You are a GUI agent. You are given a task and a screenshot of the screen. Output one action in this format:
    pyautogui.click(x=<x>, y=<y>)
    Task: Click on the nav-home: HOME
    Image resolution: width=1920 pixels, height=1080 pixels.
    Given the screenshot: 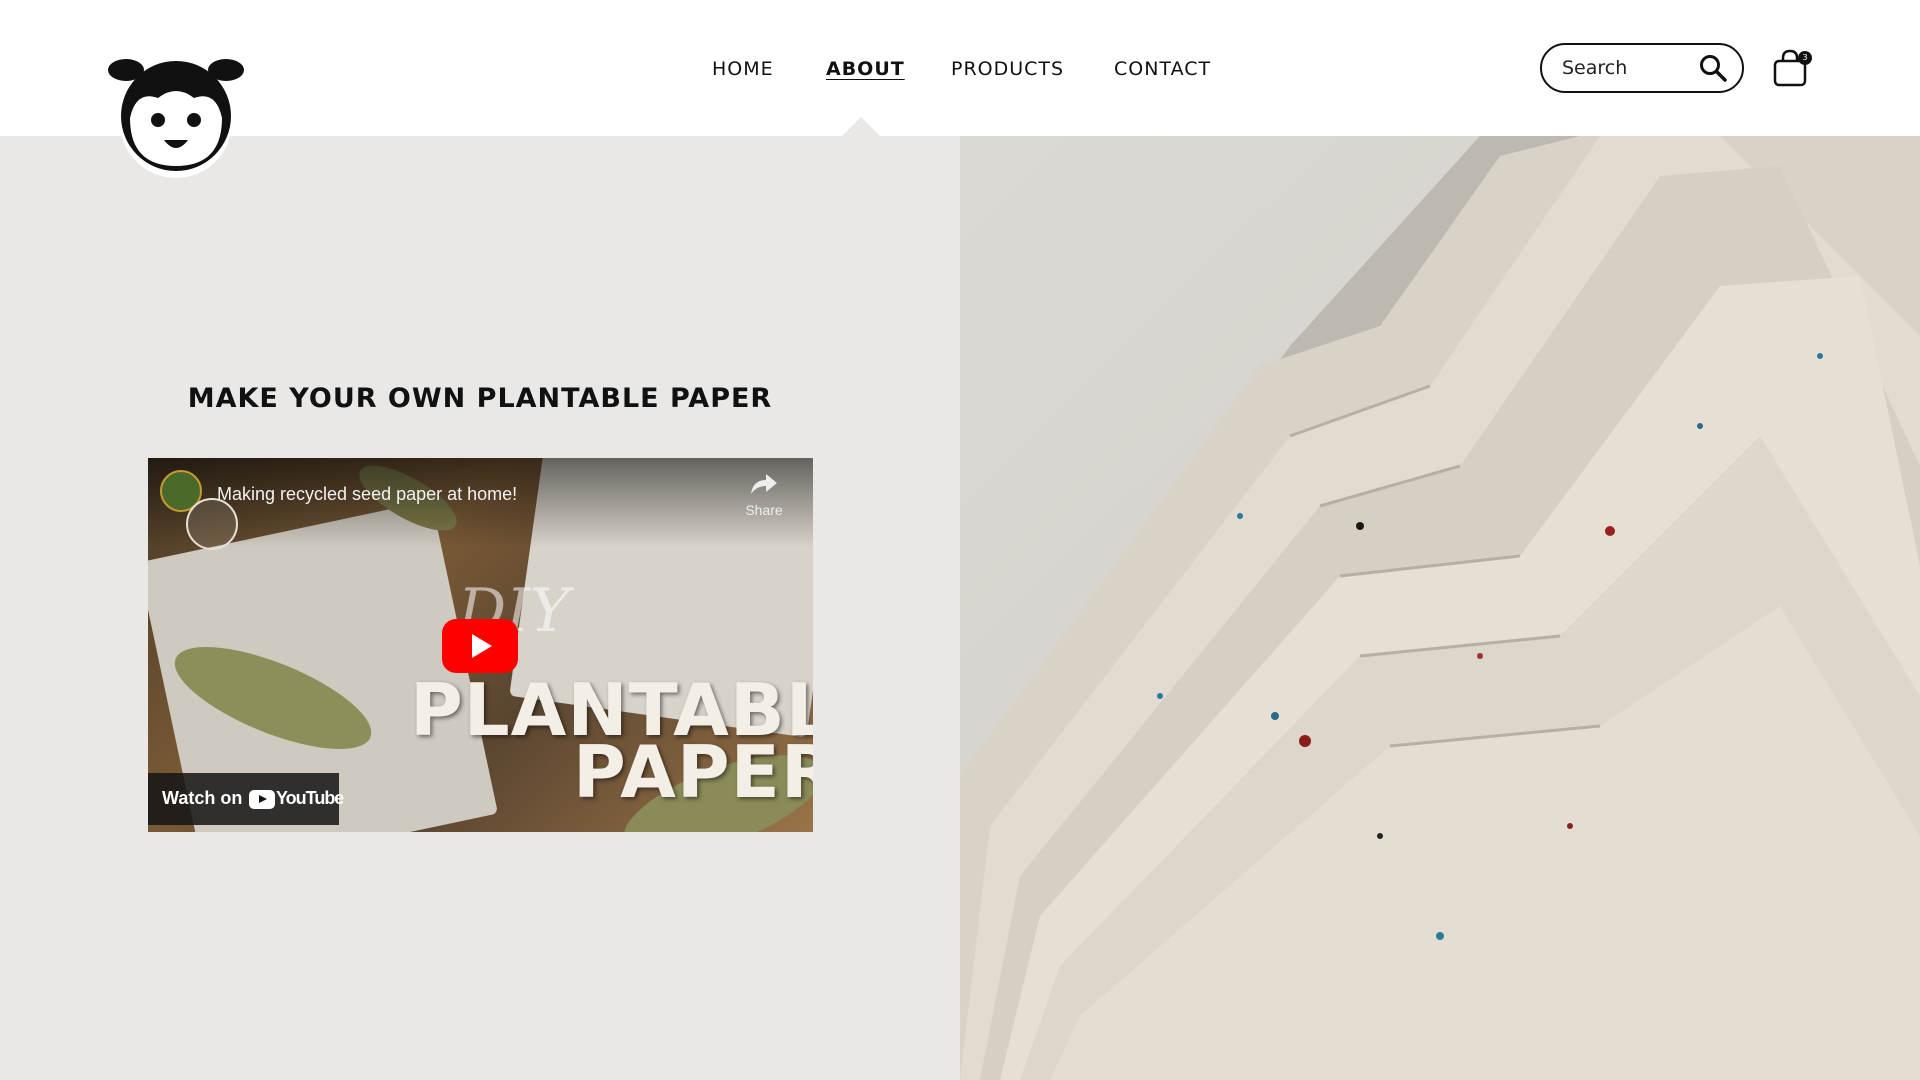 What is the action you would take?
    pyautogui.click(x=743, y=69)
    